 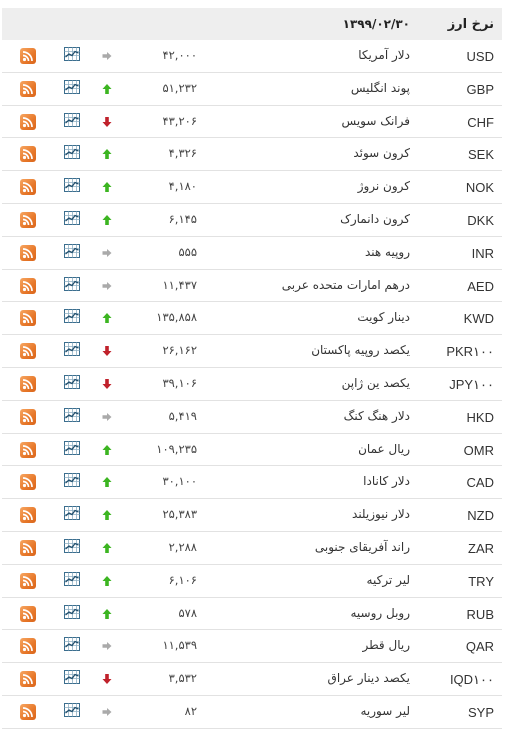 I want to click on table-row: IQD۱۰۰ یکصد دینار عراق ۳,۵۳۲, so click(x=252, y=679).